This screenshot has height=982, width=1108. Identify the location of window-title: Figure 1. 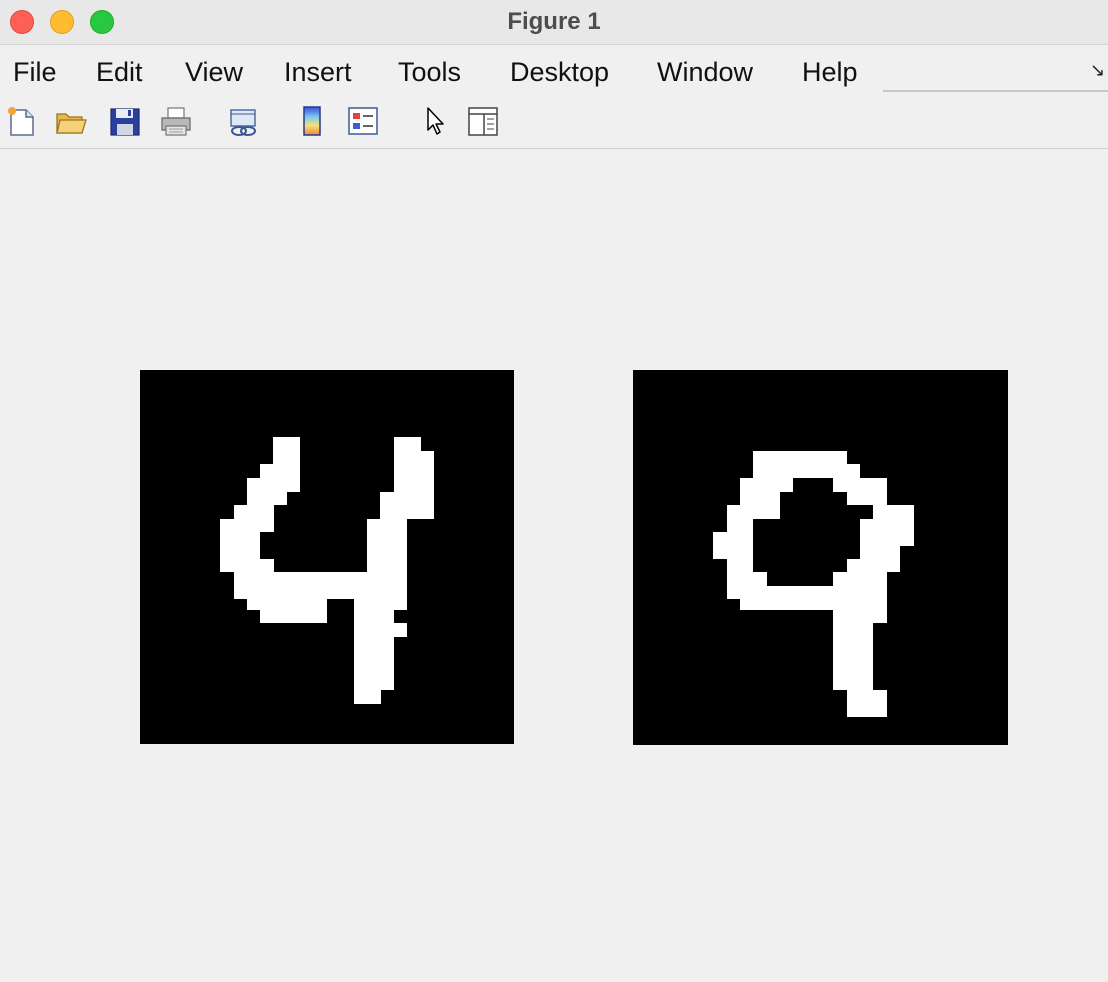
(554, 21).